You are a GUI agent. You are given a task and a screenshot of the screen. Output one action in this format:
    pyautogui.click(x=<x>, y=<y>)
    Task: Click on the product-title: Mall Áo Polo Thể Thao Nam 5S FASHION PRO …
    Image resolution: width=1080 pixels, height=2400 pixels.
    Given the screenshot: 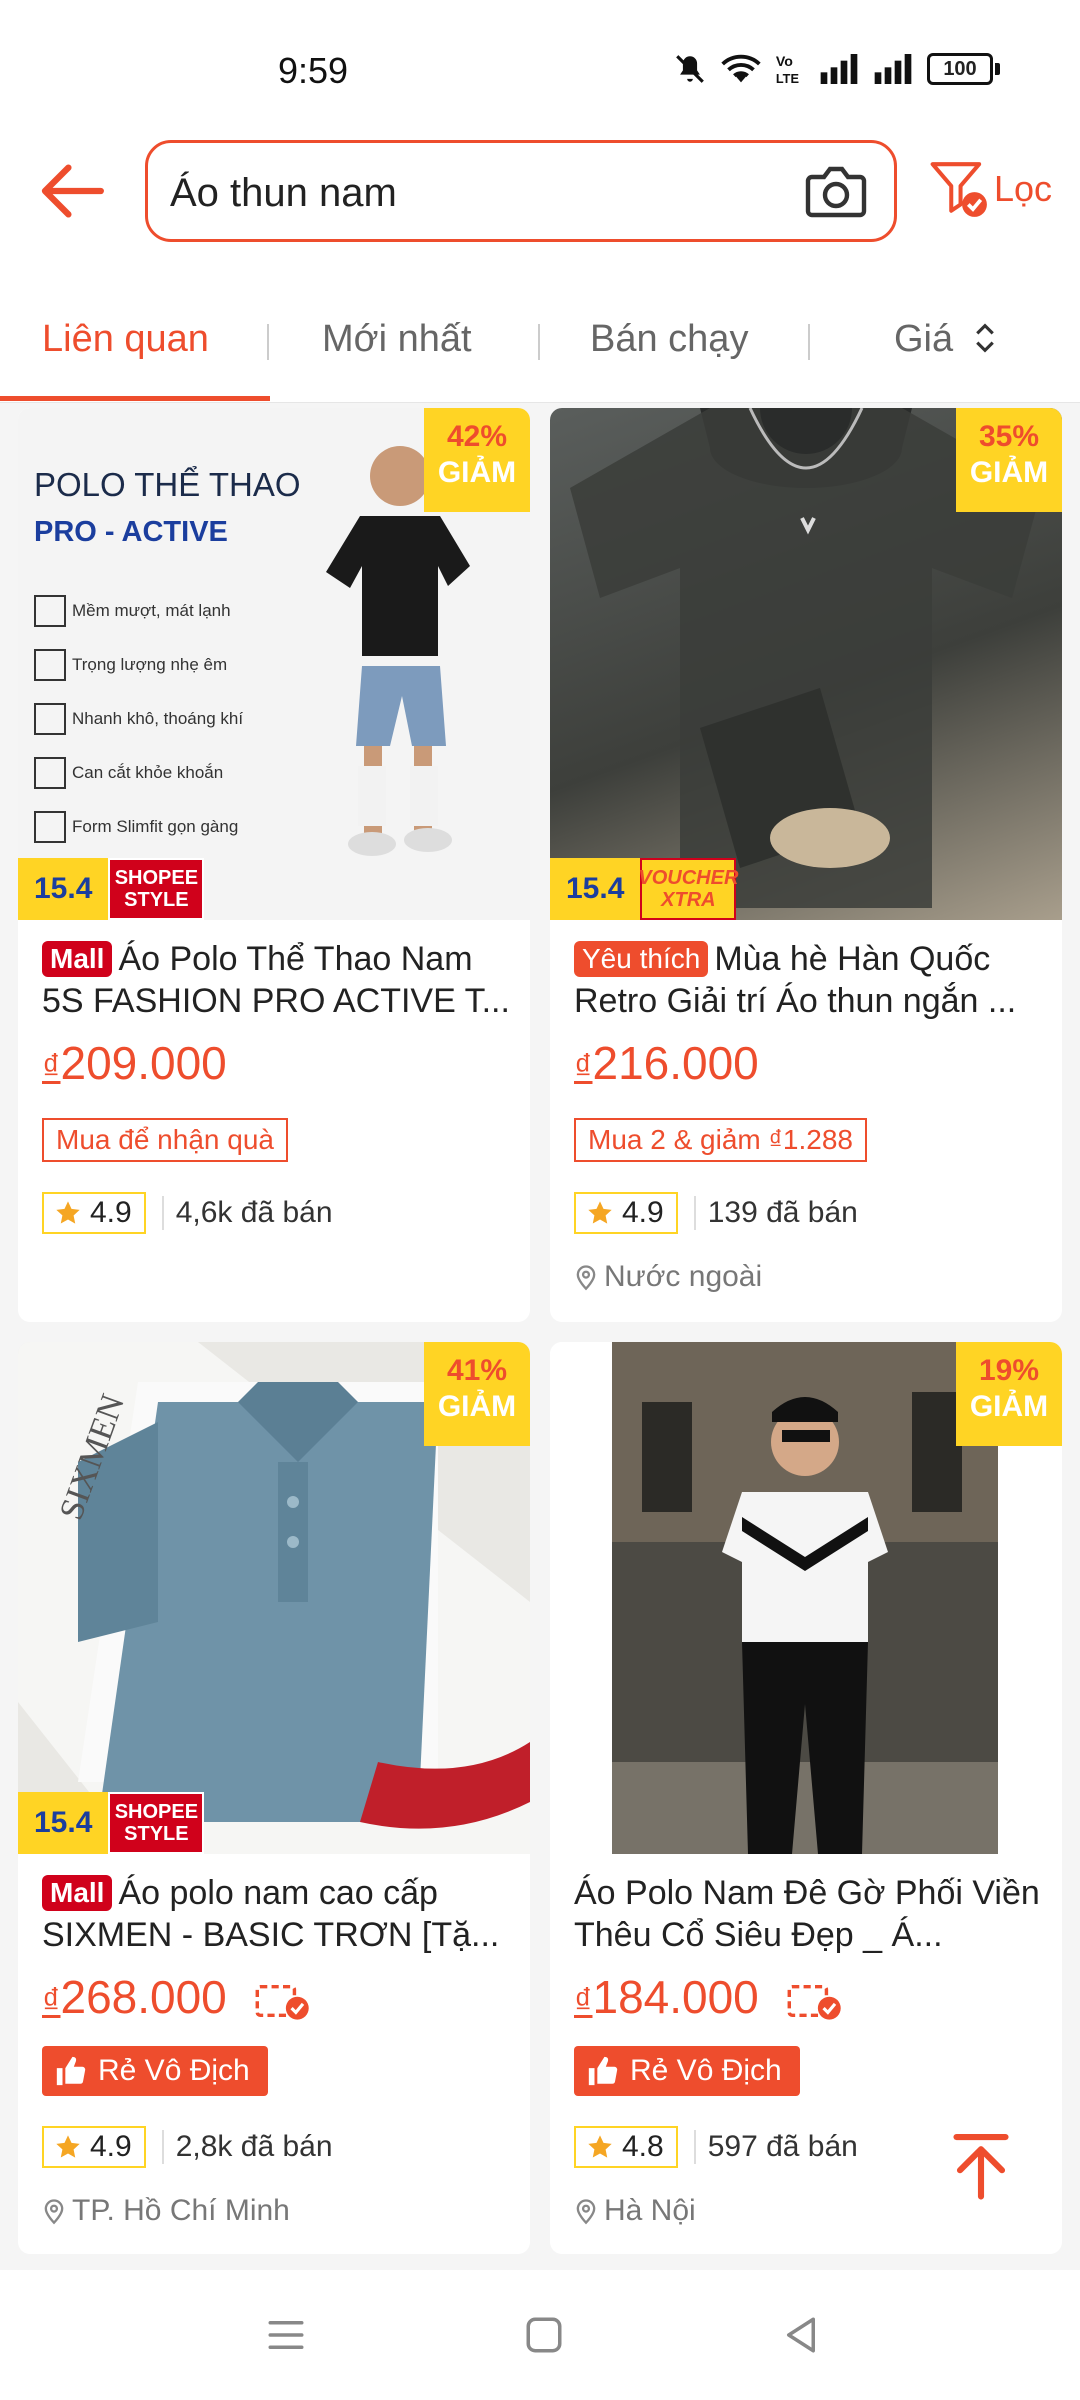 What is the action you would take?
    pyautogui.click(x=277, y=980)
    